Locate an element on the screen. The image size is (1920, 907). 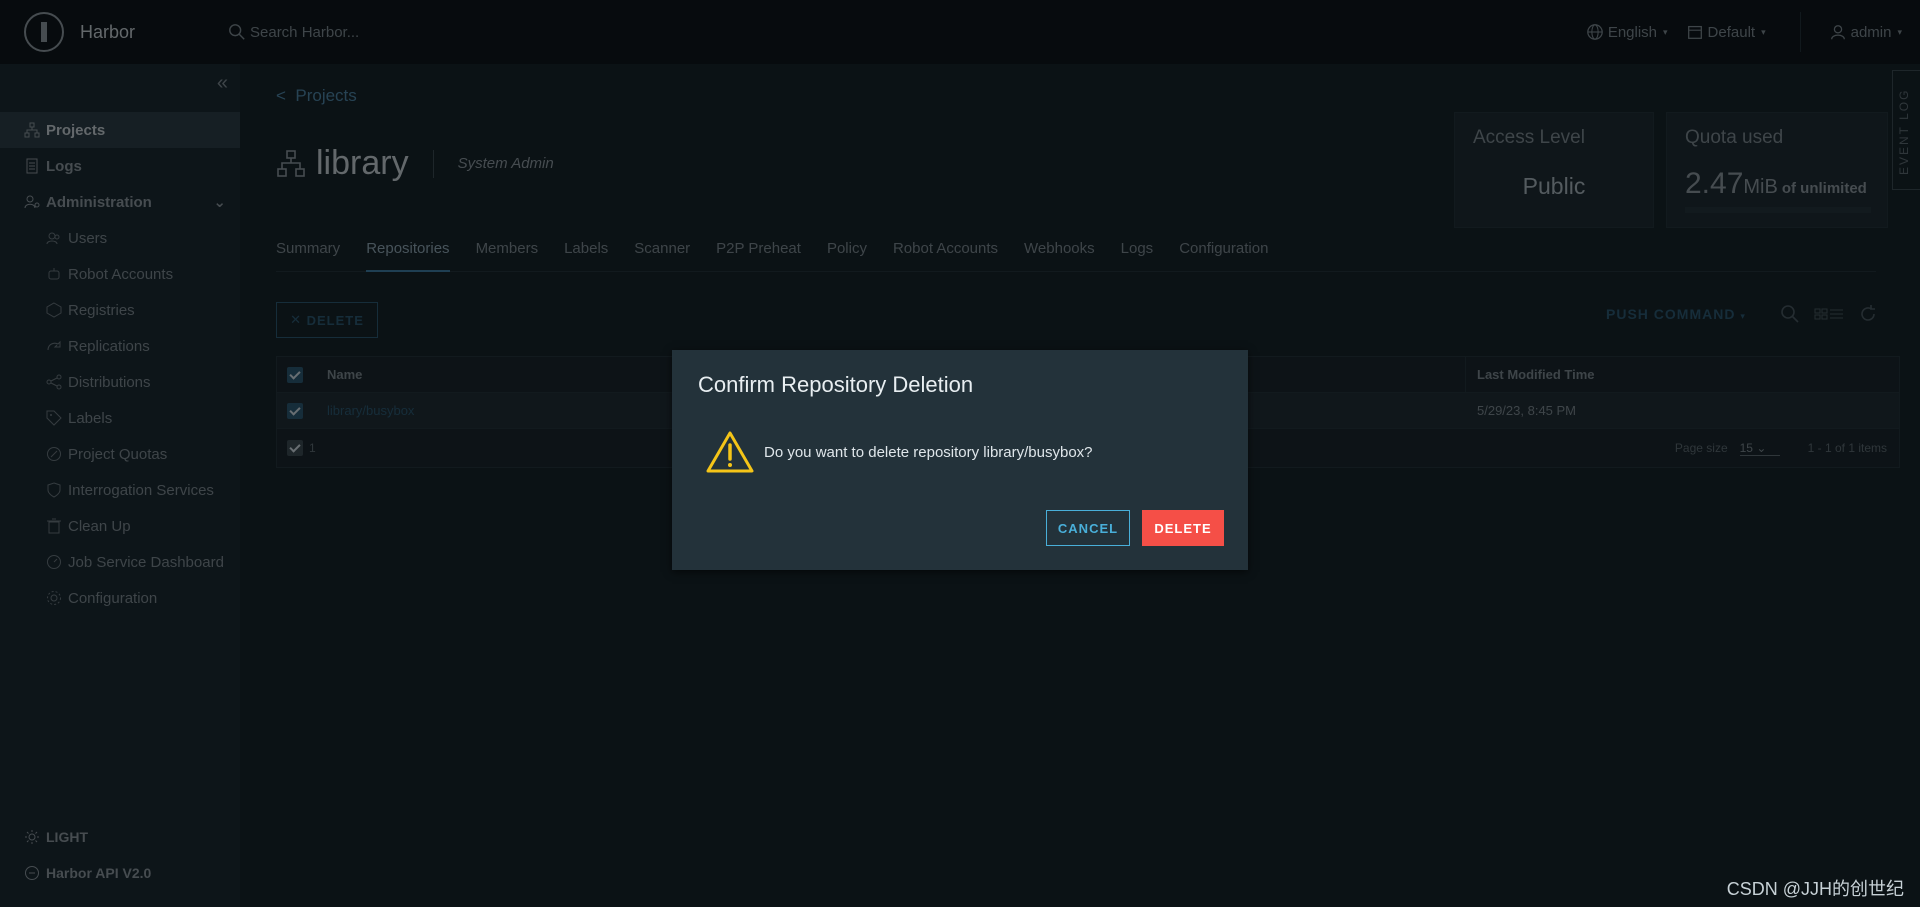
watermark: CSDN @JJH的创世纪 is located at coordinates (1815, 889).